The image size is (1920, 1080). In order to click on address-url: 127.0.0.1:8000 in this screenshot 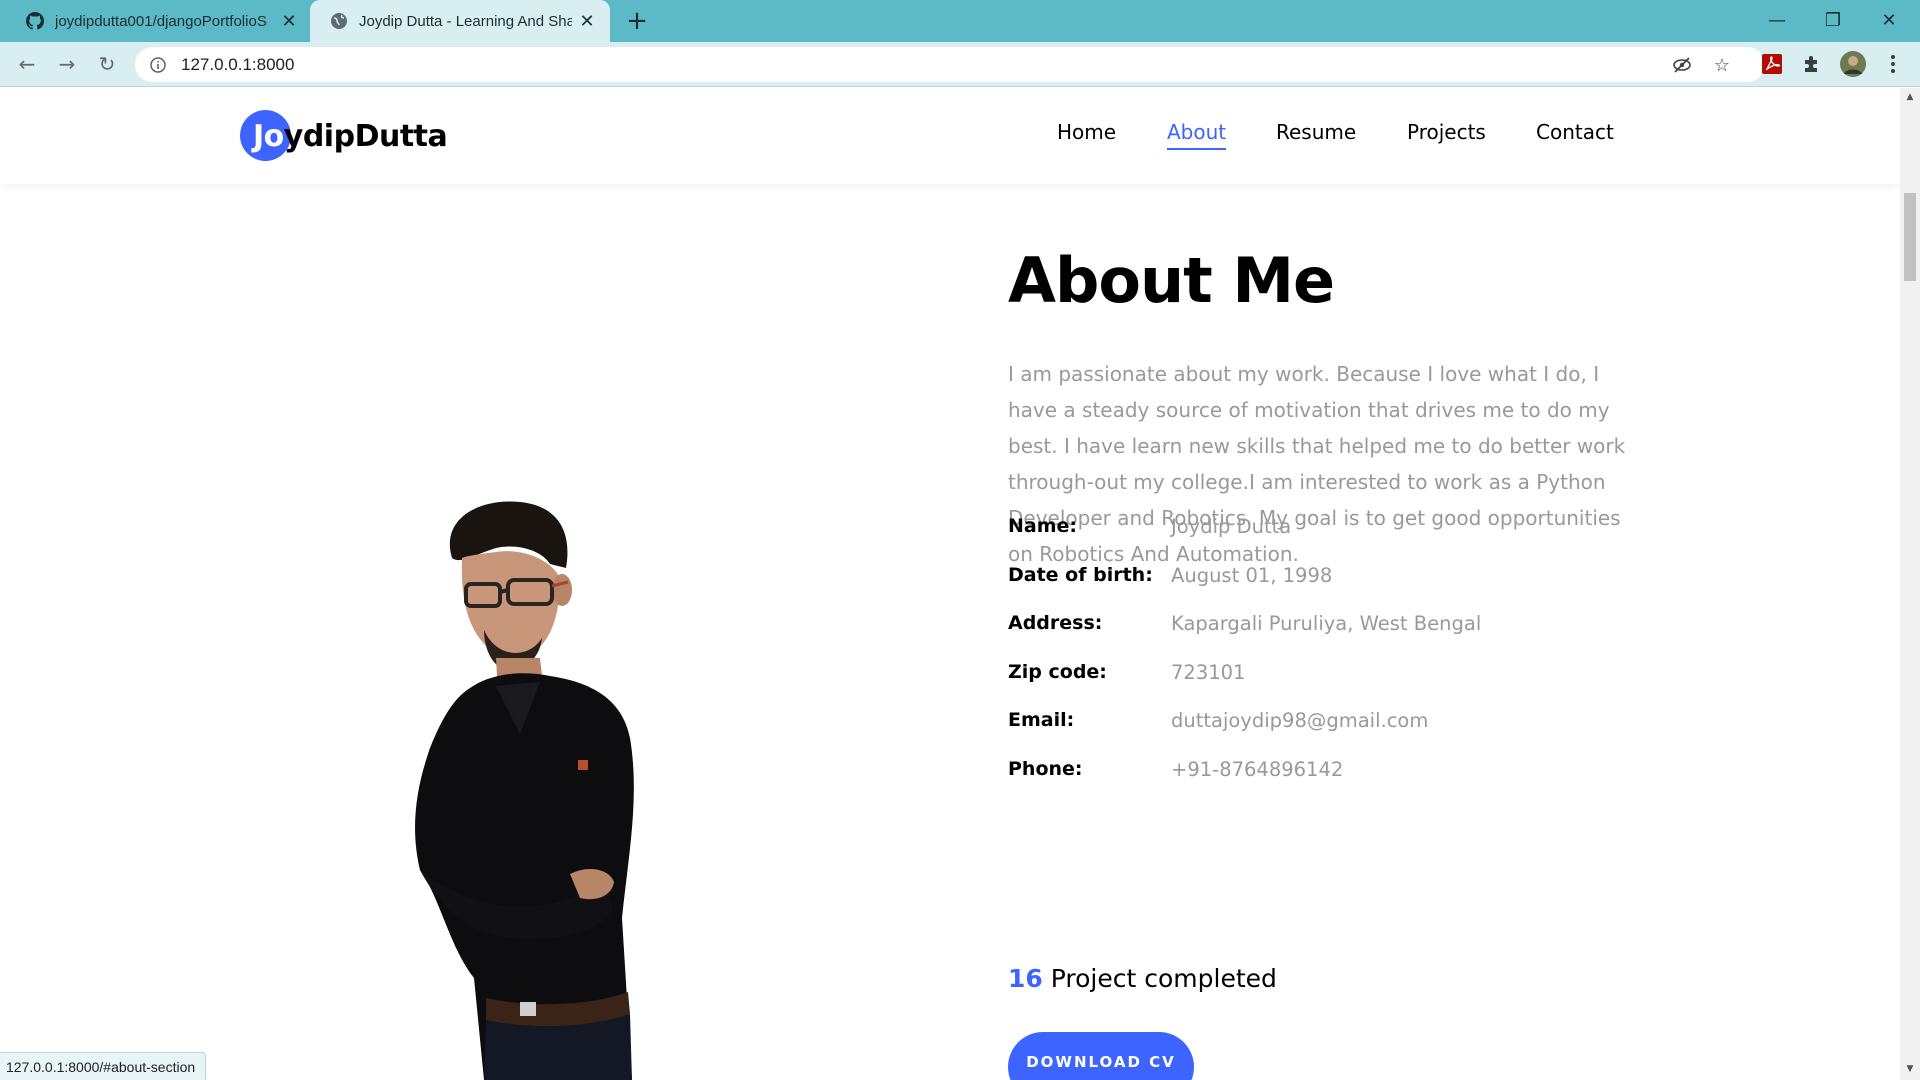, I will do `click(238, 64)`.